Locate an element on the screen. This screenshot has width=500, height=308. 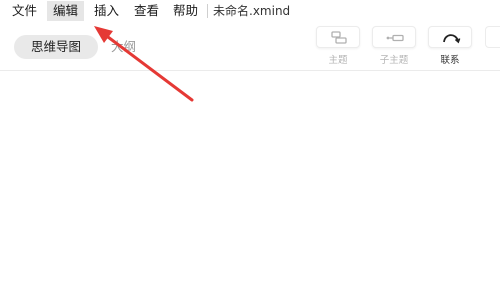
subtopic-button: 子主题 is located at coordinates (394, 46).